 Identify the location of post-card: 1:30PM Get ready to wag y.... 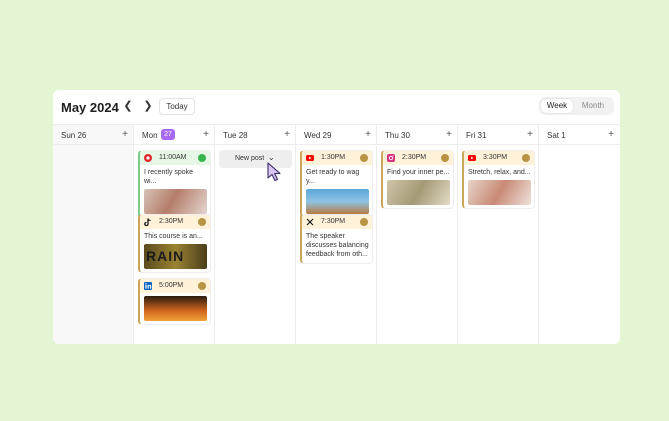
(336, 184).